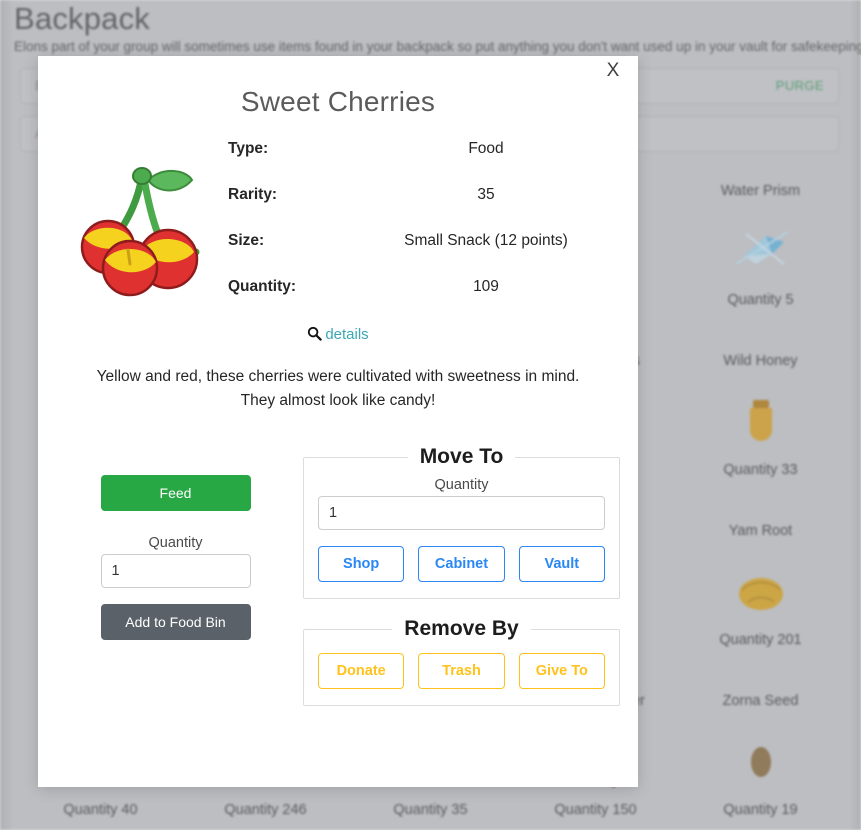 The image size is (861, 830). I want to click on modal-title: Sweet Cherries, so click(338, 101).